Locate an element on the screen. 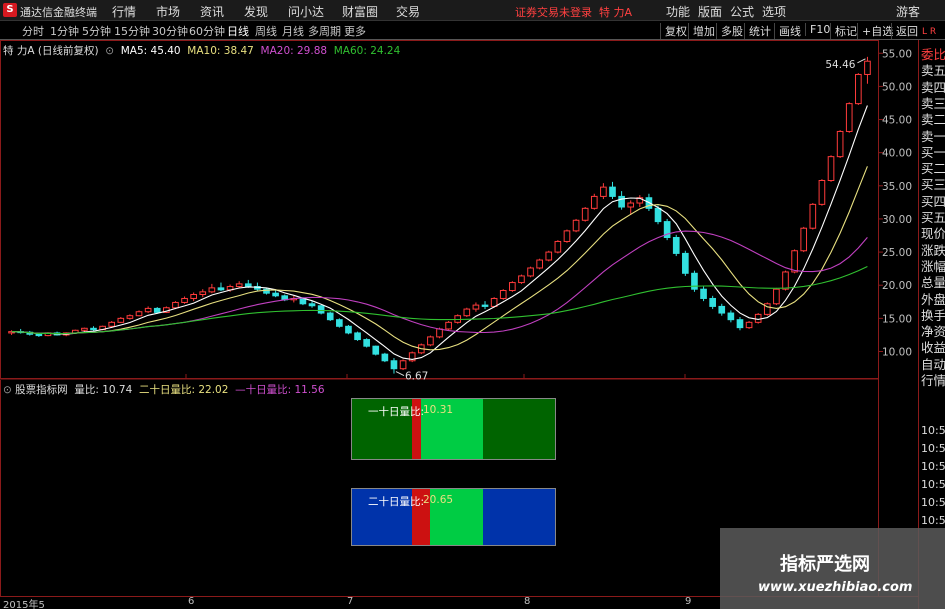 The width and height of the screenshot is (945, 609). ma5-label: MA5: 45.40 is located at coordinates (150, 51).